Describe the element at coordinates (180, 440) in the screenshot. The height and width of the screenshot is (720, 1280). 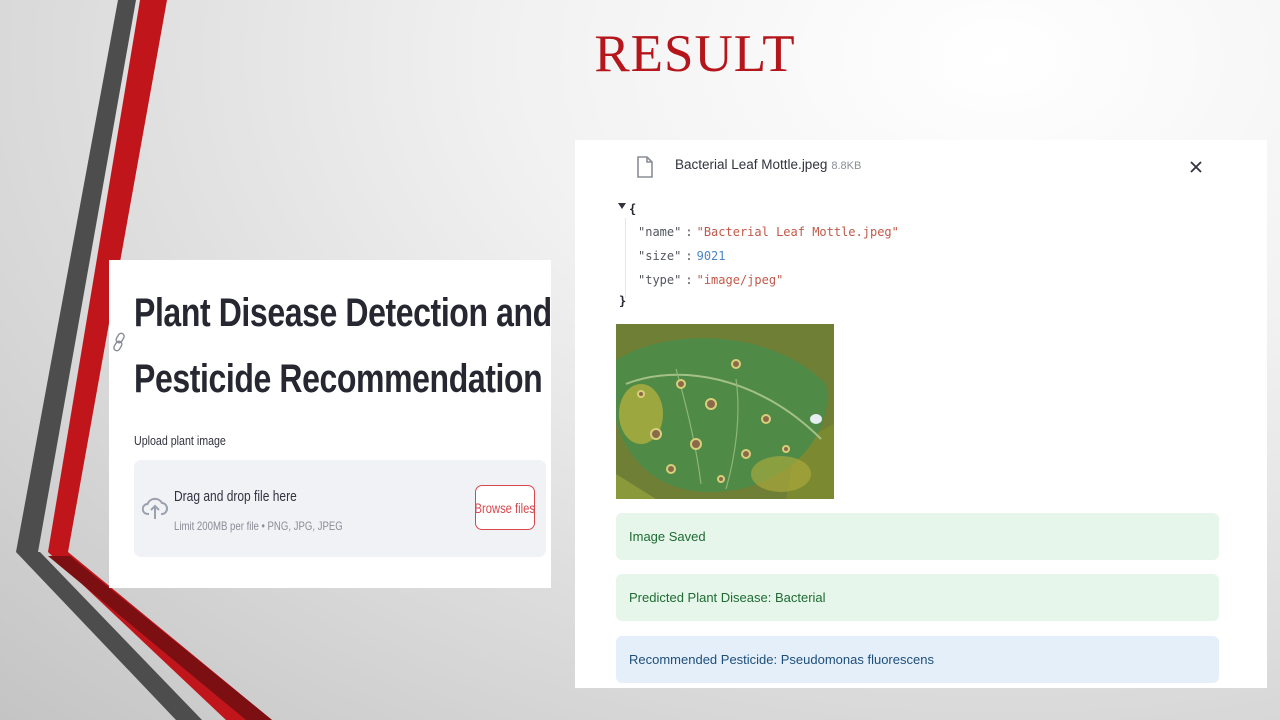
I see `upload-label: Upload plant image` at that location.